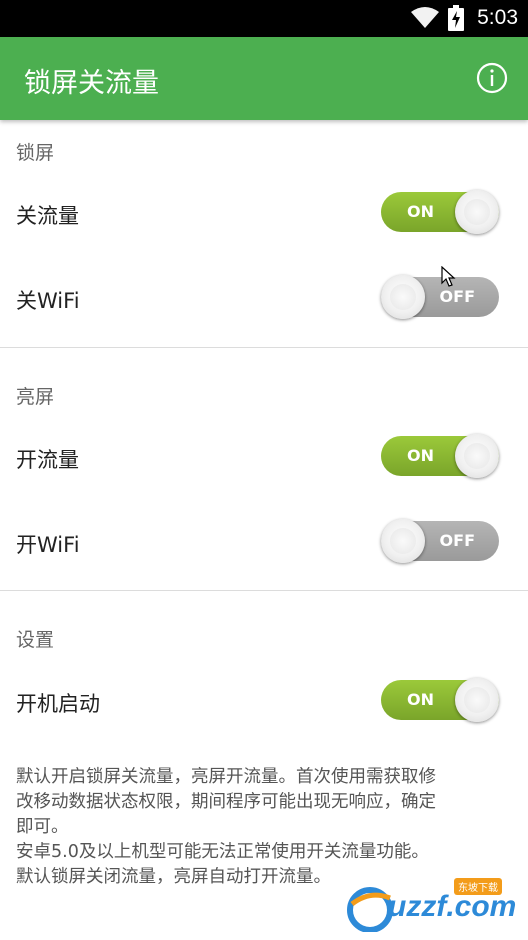 The image size is (528, 940). What do you see at coordinates (48, 545) in the screenshot?
I see `row-label-screen-wifi-on: 开WiFi` at bounding box center [48, 545].